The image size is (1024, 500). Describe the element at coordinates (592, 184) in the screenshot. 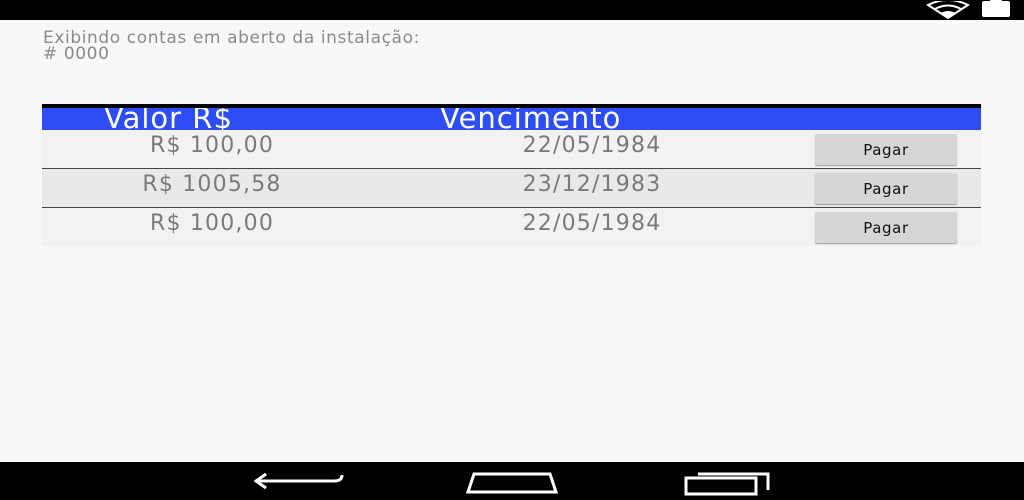

I see `bill-due-date: 23/12/1983` at that location.